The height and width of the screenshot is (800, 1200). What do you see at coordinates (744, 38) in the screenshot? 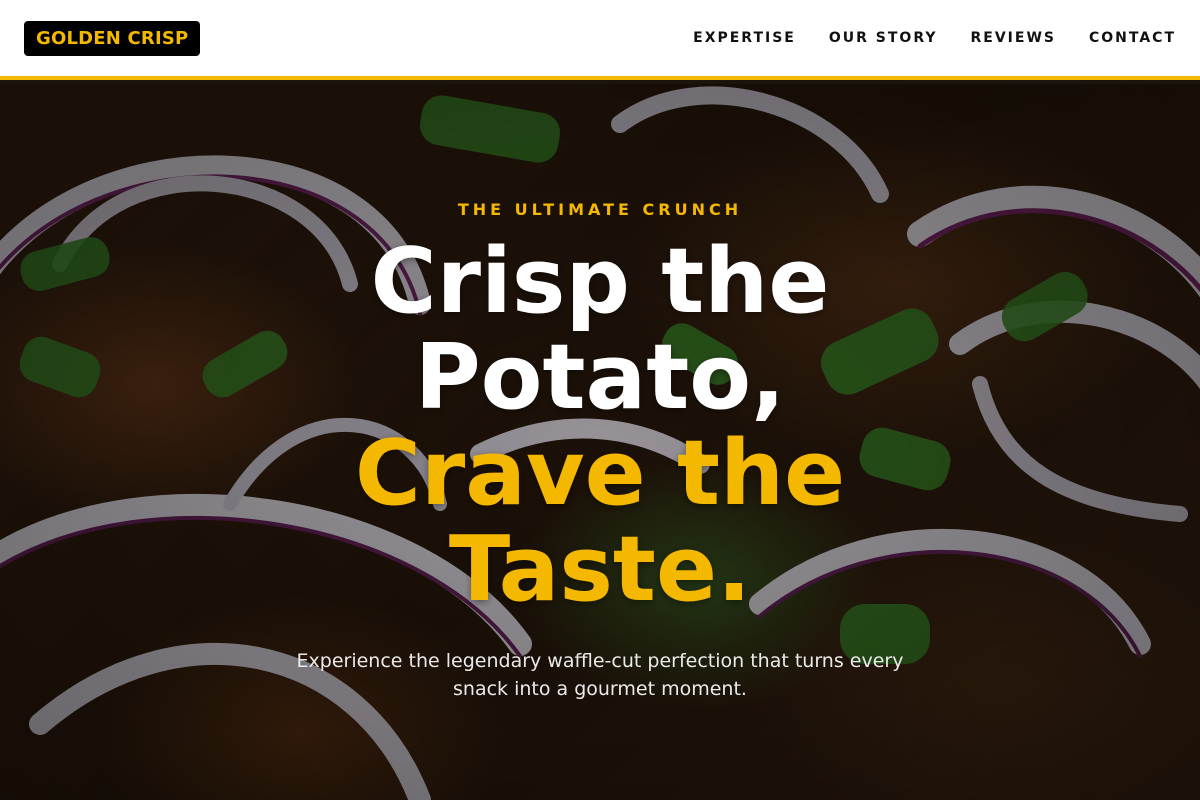
I see `nav-link-expertise: EXPERTISE` at bounding box center [744, 38].